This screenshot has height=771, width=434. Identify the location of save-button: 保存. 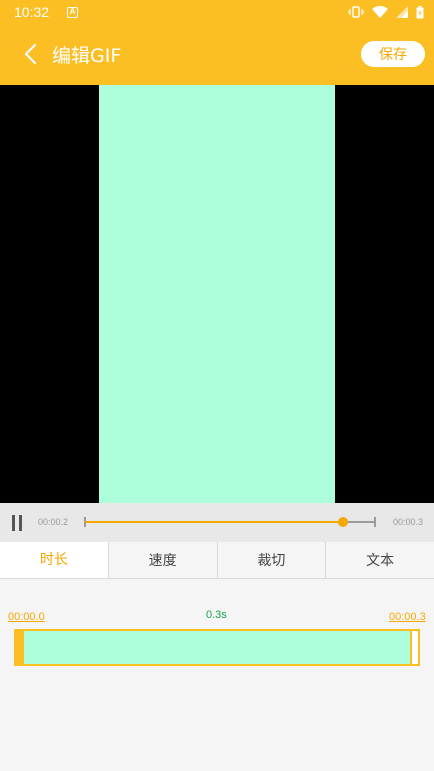
(393, 54).